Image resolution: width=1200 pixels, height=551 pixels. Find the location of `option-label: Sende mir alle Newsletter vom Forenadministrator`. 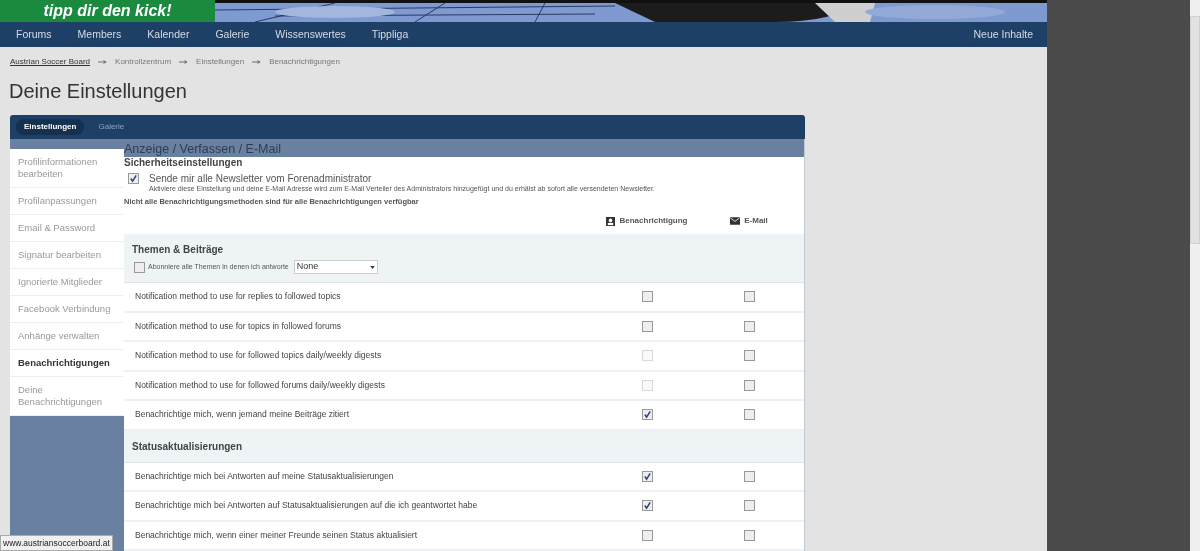

option-label: Sende mir alle Newsletter vom Forenadministrator is located at coordinates (261, 178).